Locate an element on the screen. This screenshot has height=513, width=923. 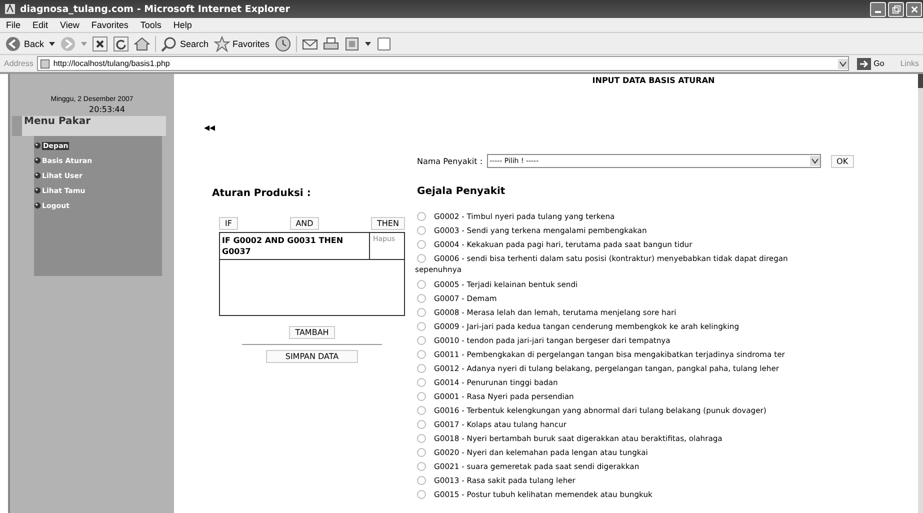
menu-item: Favorites is located at coordinates (109, 25).